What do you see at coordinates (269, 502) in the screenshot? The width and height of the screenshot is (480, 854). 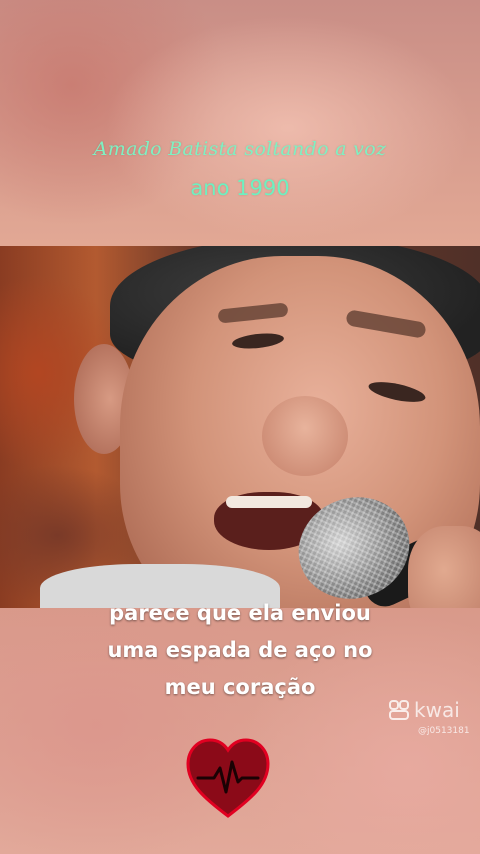 I see `singer-teeth` at bounding box center [269, 502].